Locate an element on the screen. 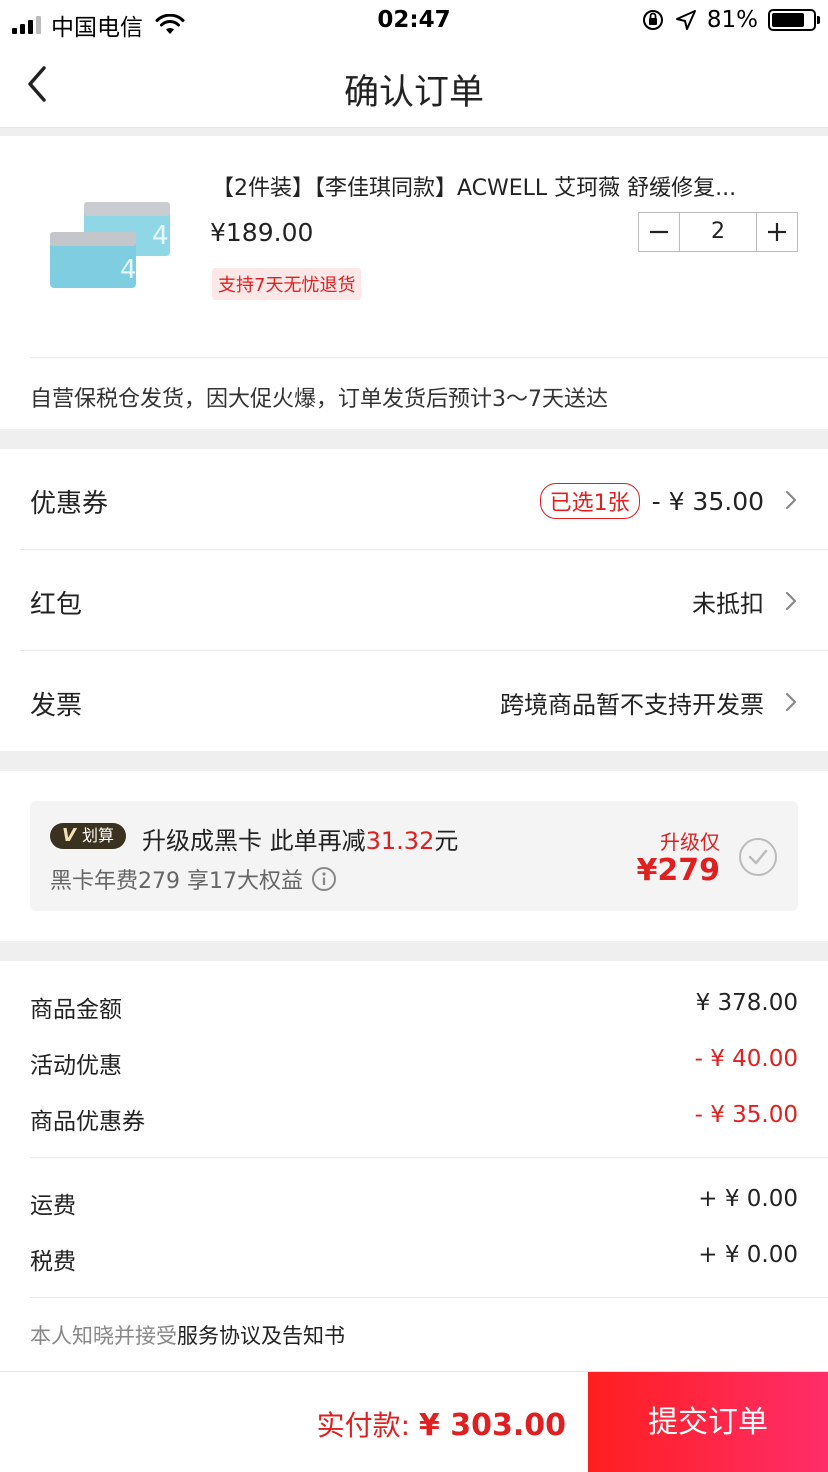  agreement-link: 服务协议及告知书 is located at coordinates (261, 1336).